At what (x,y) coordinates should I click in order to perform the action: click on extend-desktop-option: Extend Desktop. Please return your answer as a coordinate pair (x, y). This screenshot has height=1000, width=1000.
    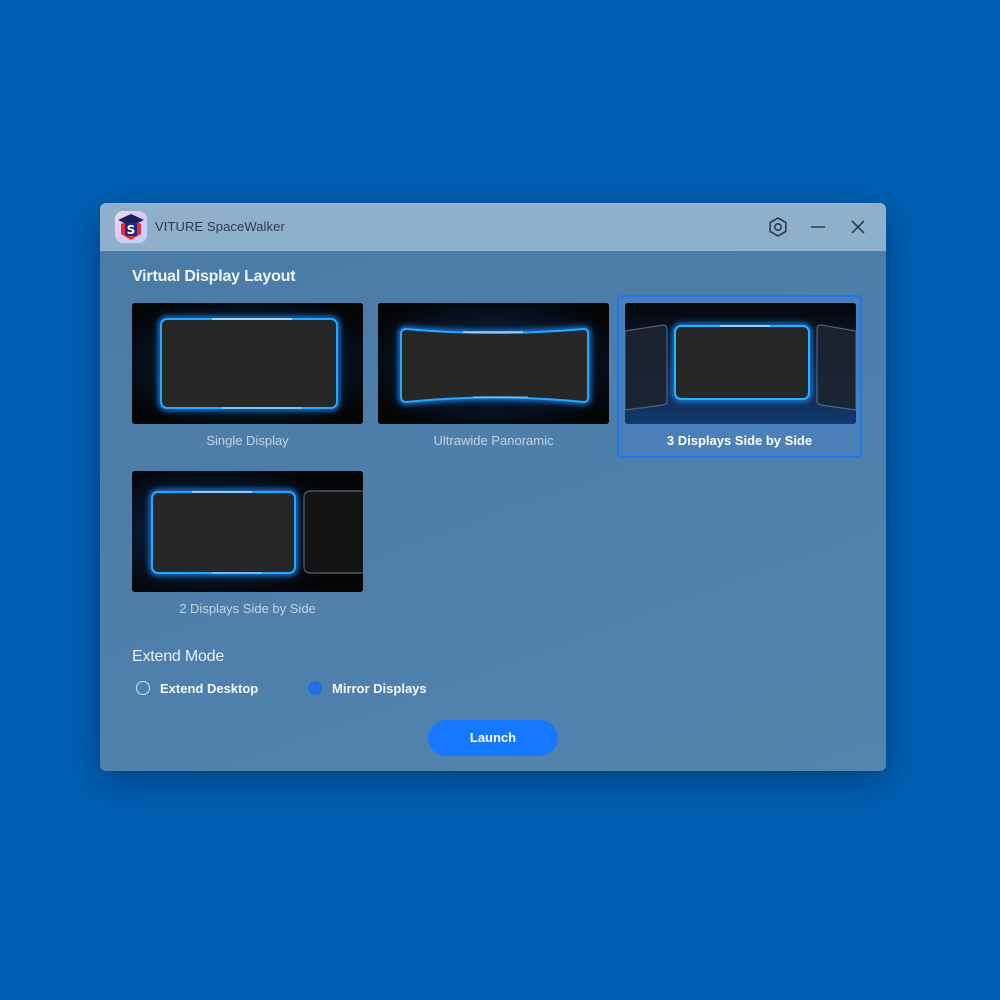
    Looking at the image, I should click on (197, 688).